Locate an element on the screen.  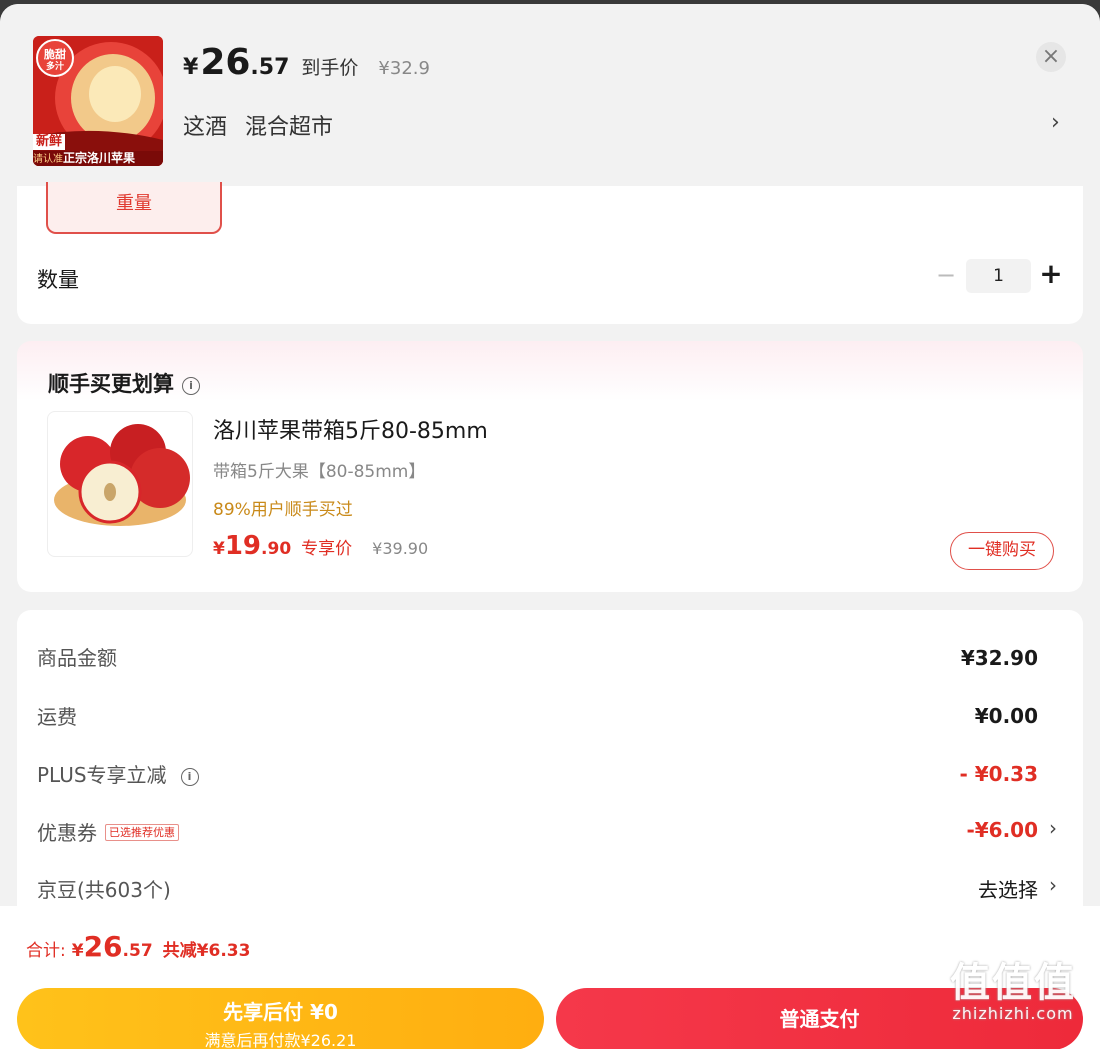
header-price: ¥ 26 .57 到手价 ¥32.9 is located at coordinates (306, 62).